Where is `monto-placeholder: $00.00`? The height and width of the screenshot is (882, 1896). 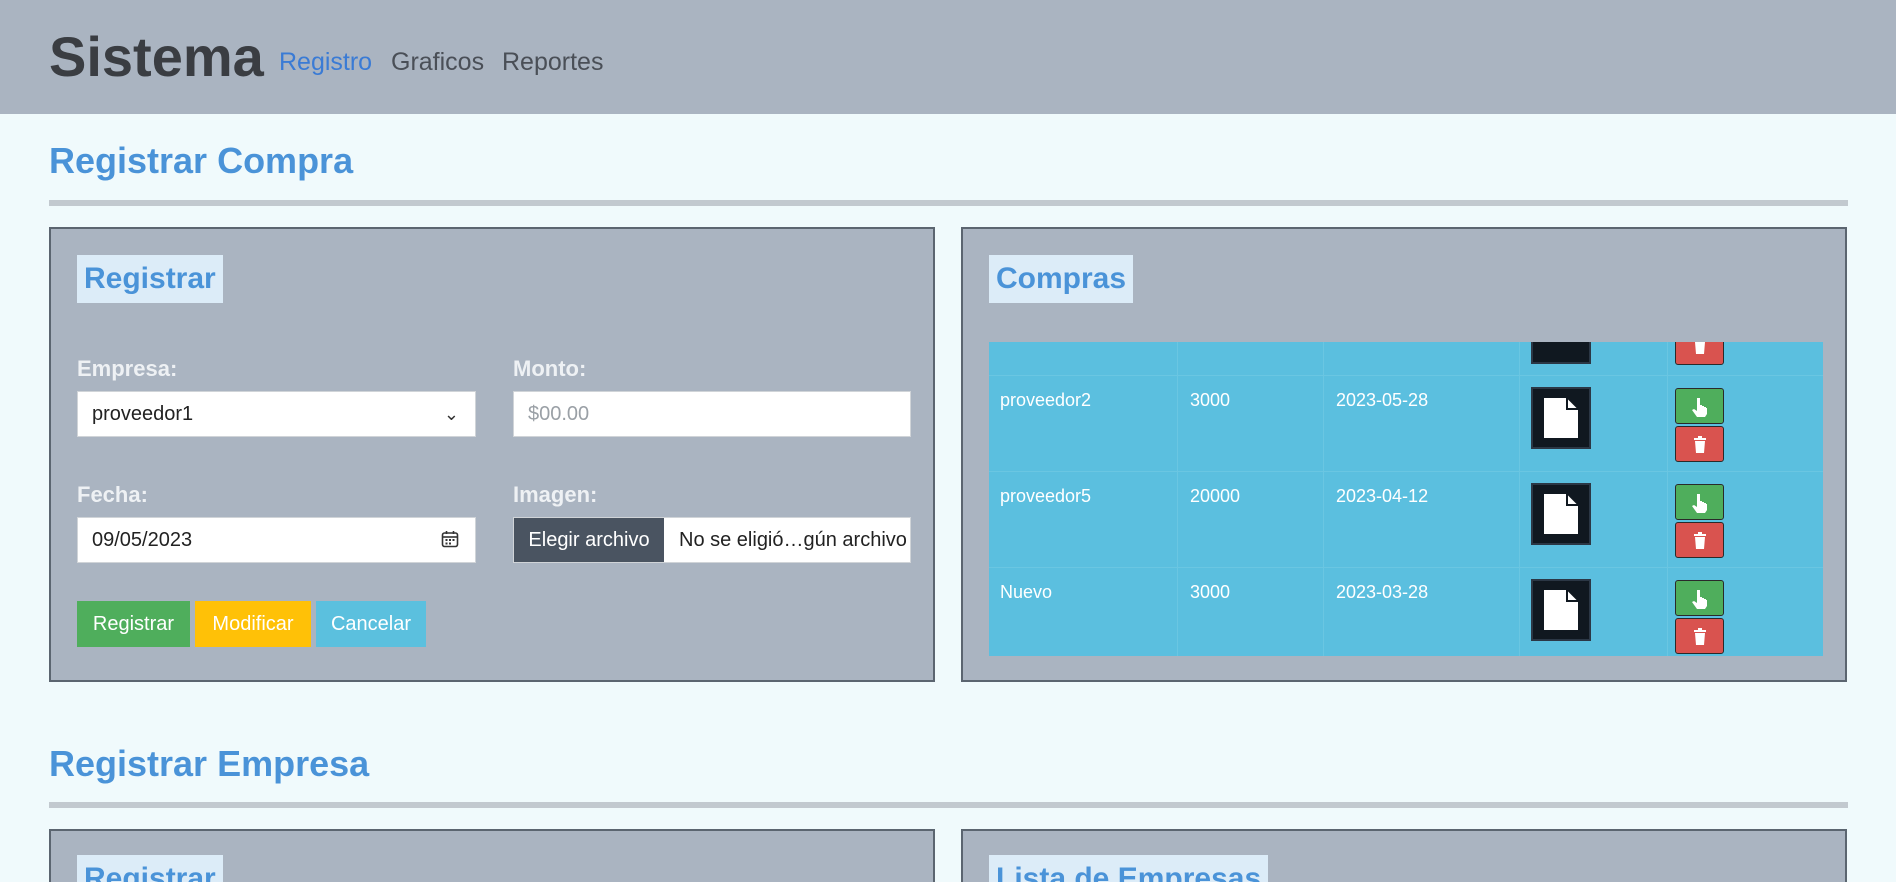 monto-placeholder: $00.00 is located at coordinates (559, 414).